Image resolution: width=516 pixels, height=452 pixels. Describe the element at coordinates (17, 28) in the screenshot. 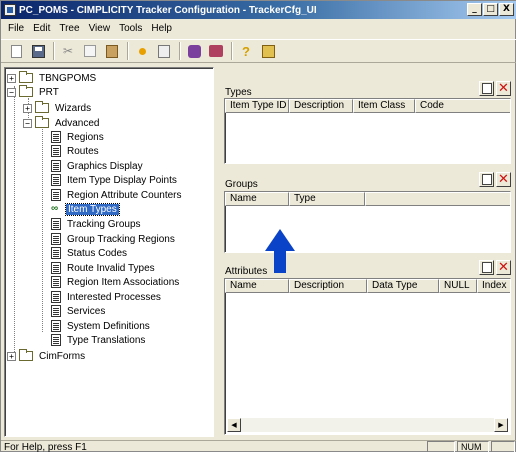

I see `menu-file: File` at that location.